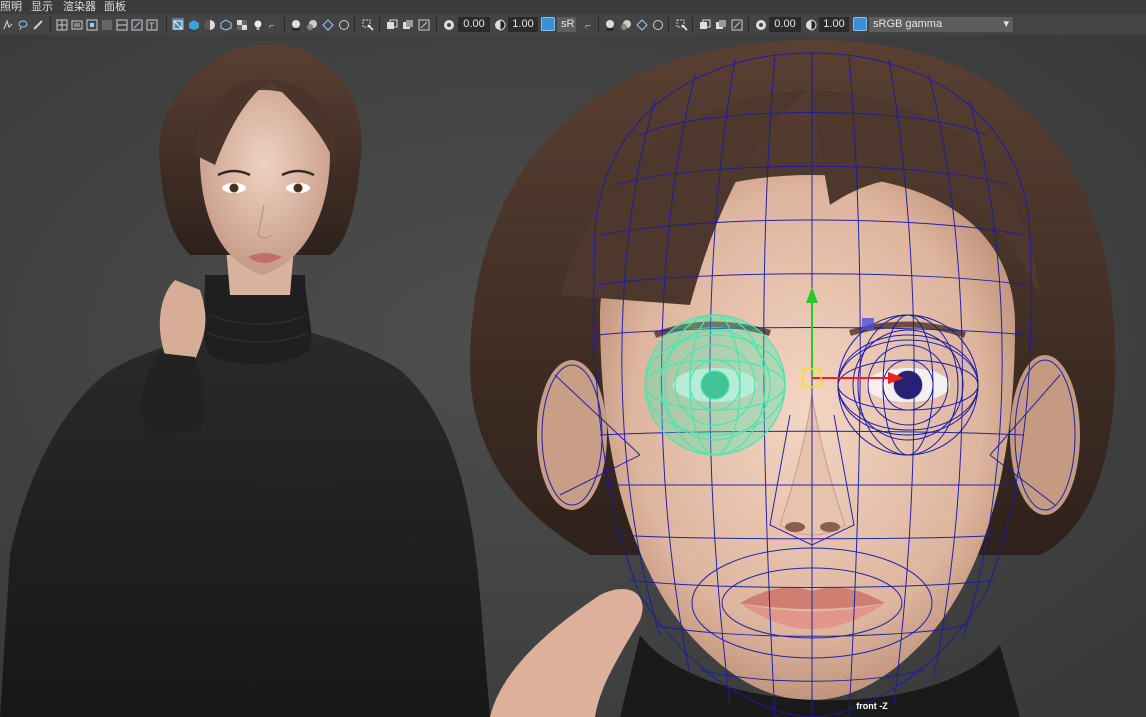 The height and width of the screenshot is (717, 1146). I want to click on menu-bar: 照明 显示 渲染器 面板, so click(573, 7).